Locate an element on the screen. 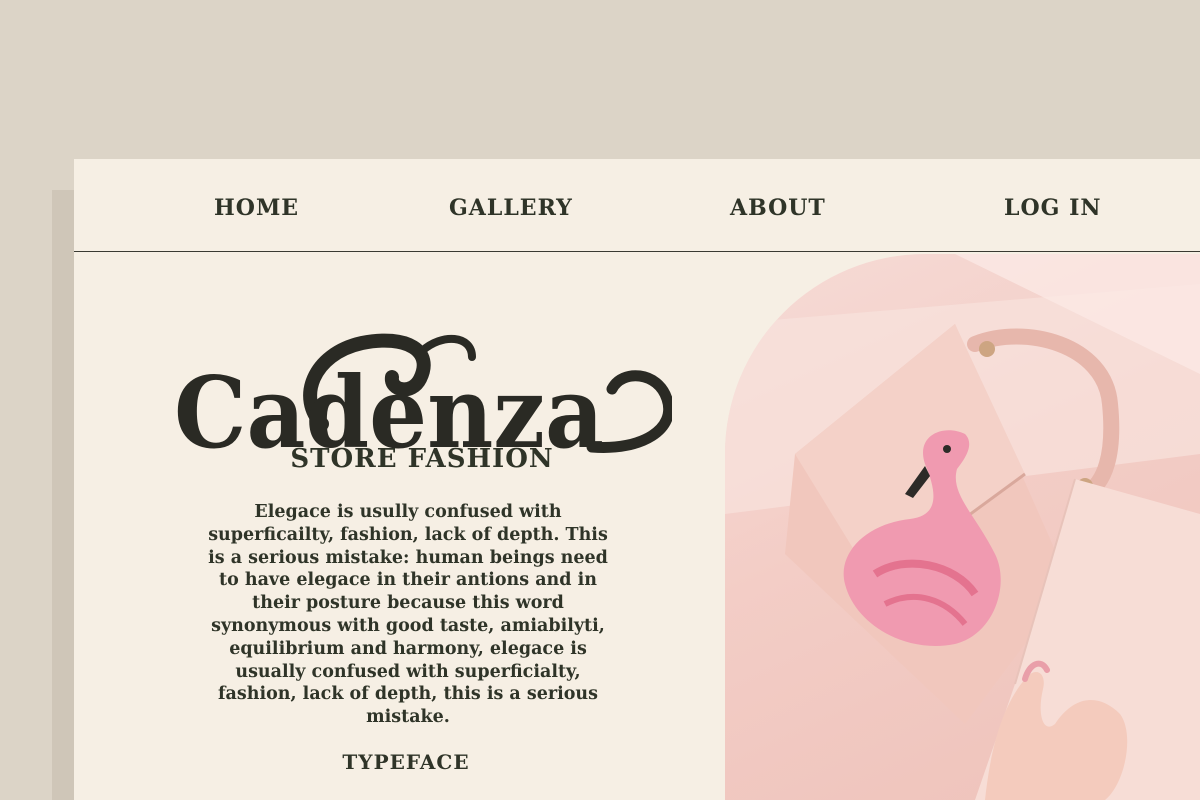 The height and width of the screenshot is (800, 1200). nav-login-link: LOG IN is located at coordinates (1052, 208).